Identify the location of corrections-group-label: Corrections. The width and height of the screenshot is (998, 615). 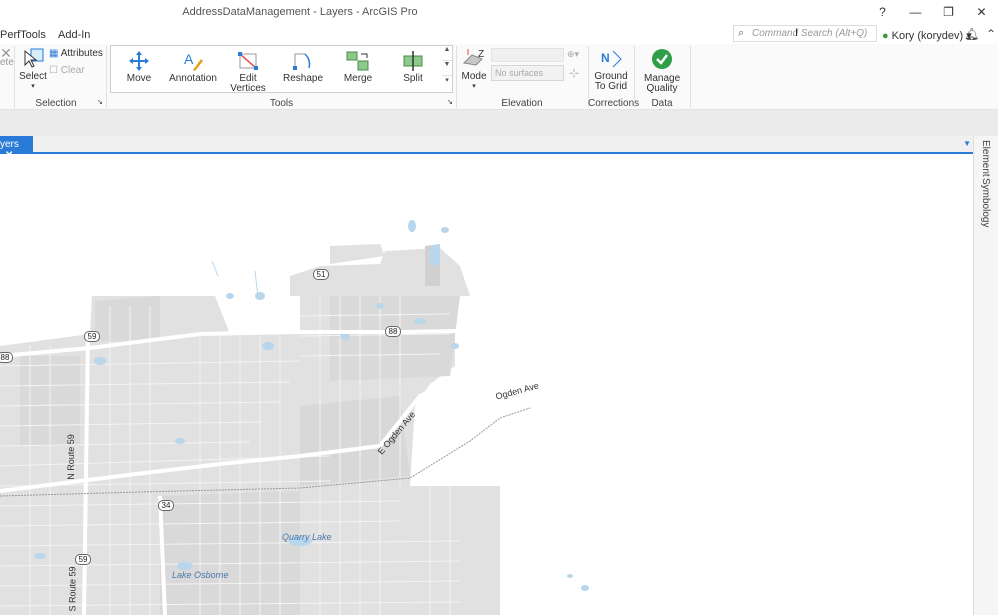
(614, 103).